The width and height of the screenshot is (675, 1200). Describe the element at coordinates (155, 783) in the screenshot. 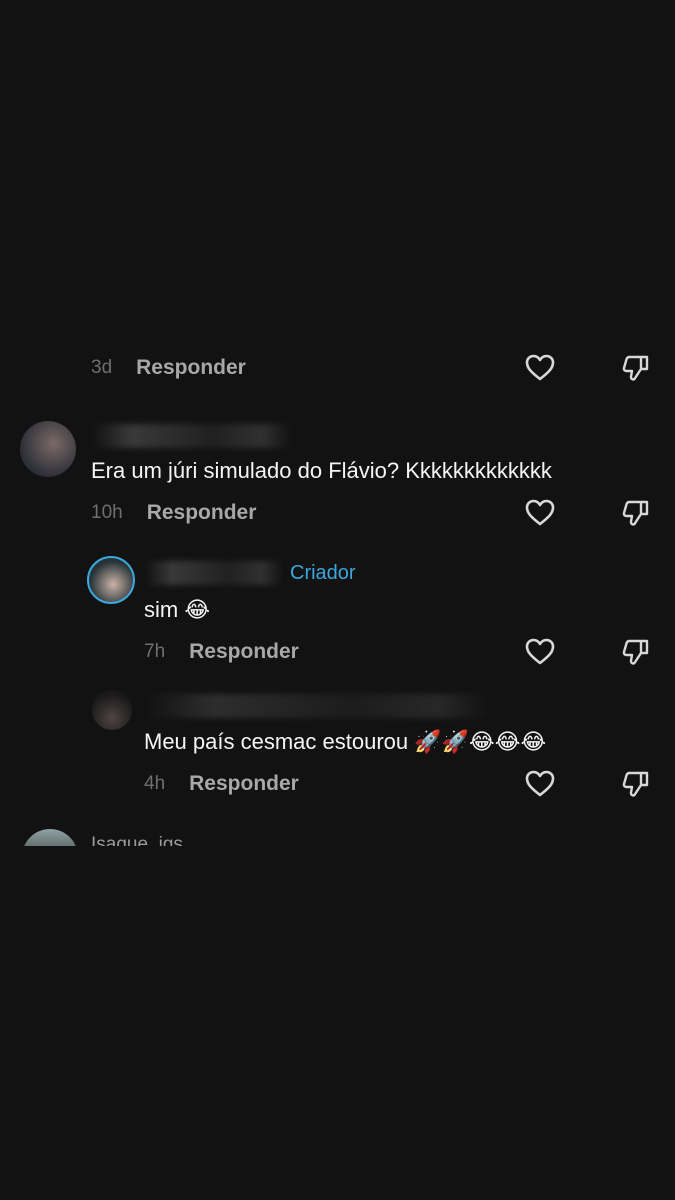

I see `comment-timestamp: 4h` at that location.